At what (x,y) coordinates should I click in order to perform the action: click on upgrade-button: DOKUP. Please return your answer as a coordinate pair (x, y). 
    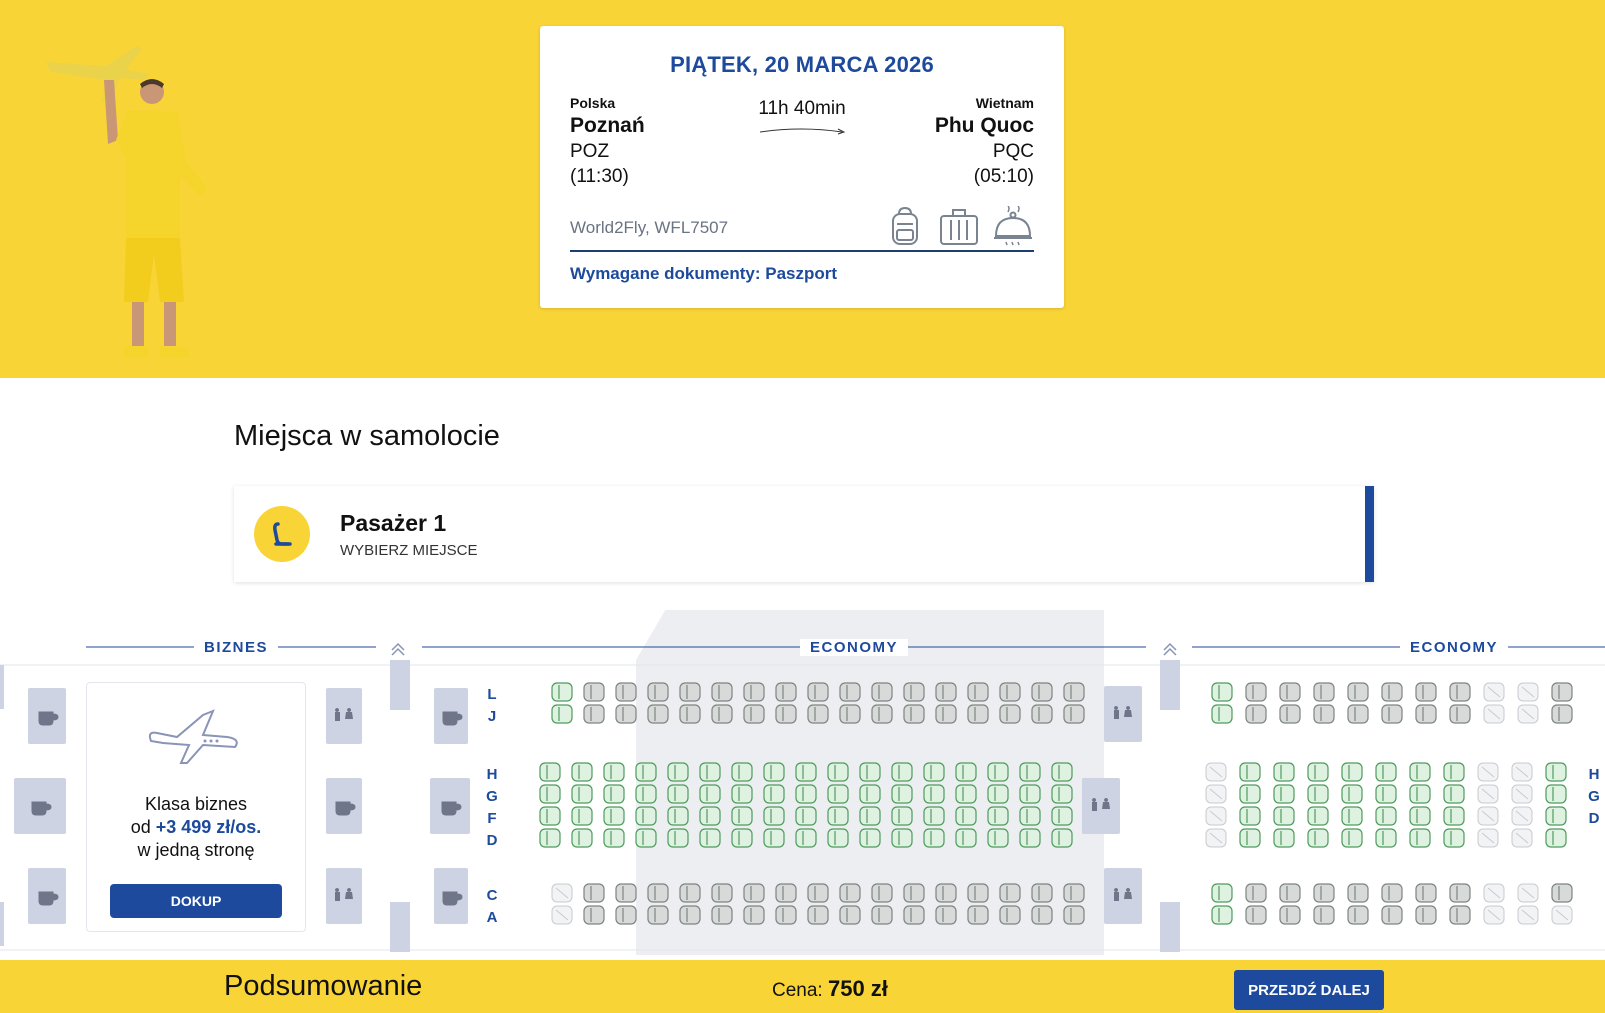
    Looking at the image, I should click on (196, 901).